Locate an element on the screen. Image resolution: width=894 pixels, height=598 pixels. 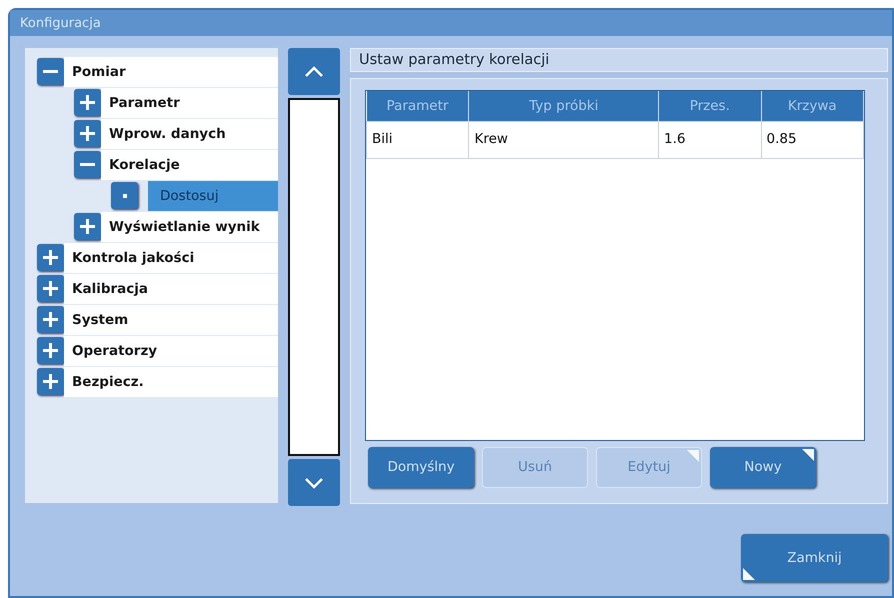
tree-item: System is located at coordinates (171, 319).